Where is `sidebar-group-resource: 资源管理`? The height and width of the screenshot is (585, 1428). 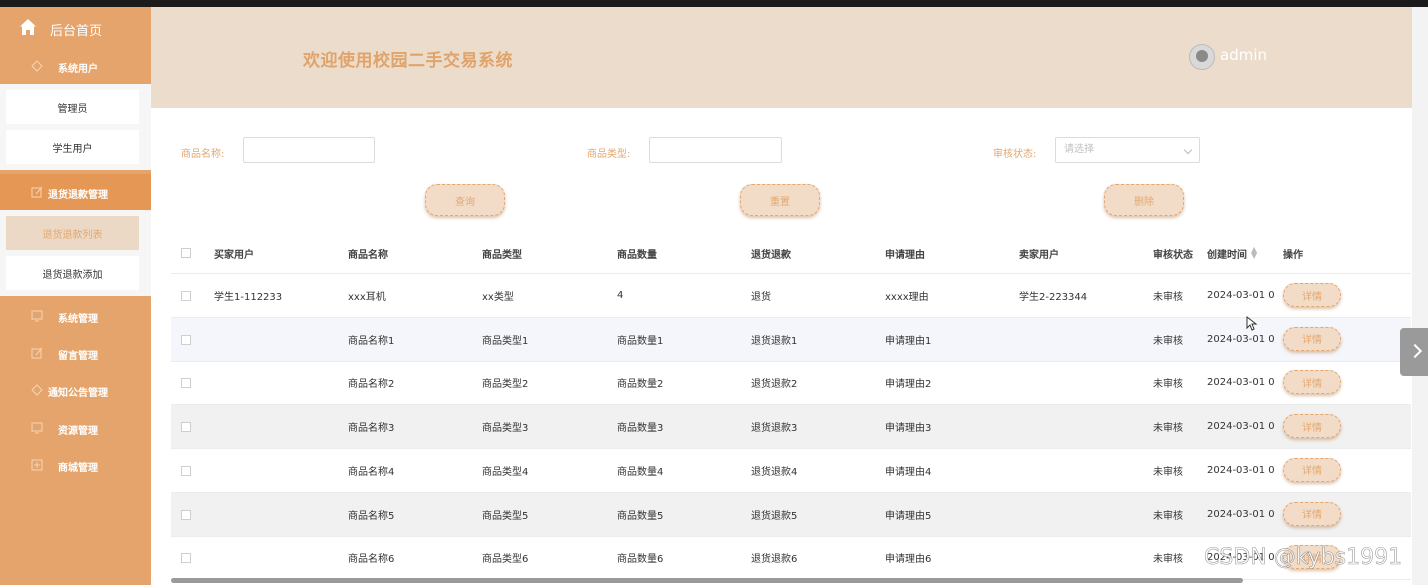 sidebar-group-resource: 资源管理 is located at coordinates (75, 428).